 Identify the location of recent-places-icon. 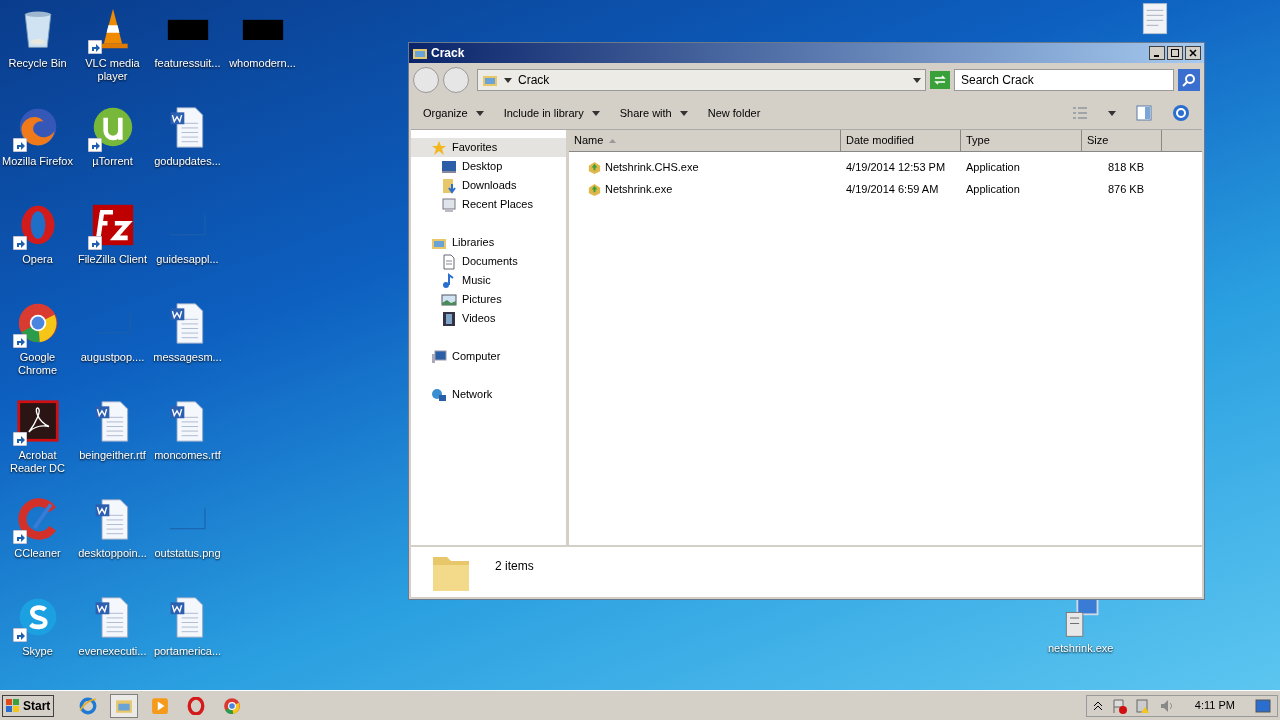
(449, 204).